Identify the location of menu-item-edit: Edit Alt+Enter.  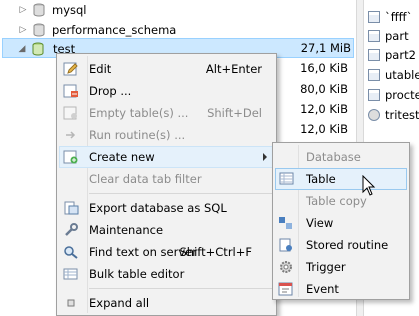
(166, 69).